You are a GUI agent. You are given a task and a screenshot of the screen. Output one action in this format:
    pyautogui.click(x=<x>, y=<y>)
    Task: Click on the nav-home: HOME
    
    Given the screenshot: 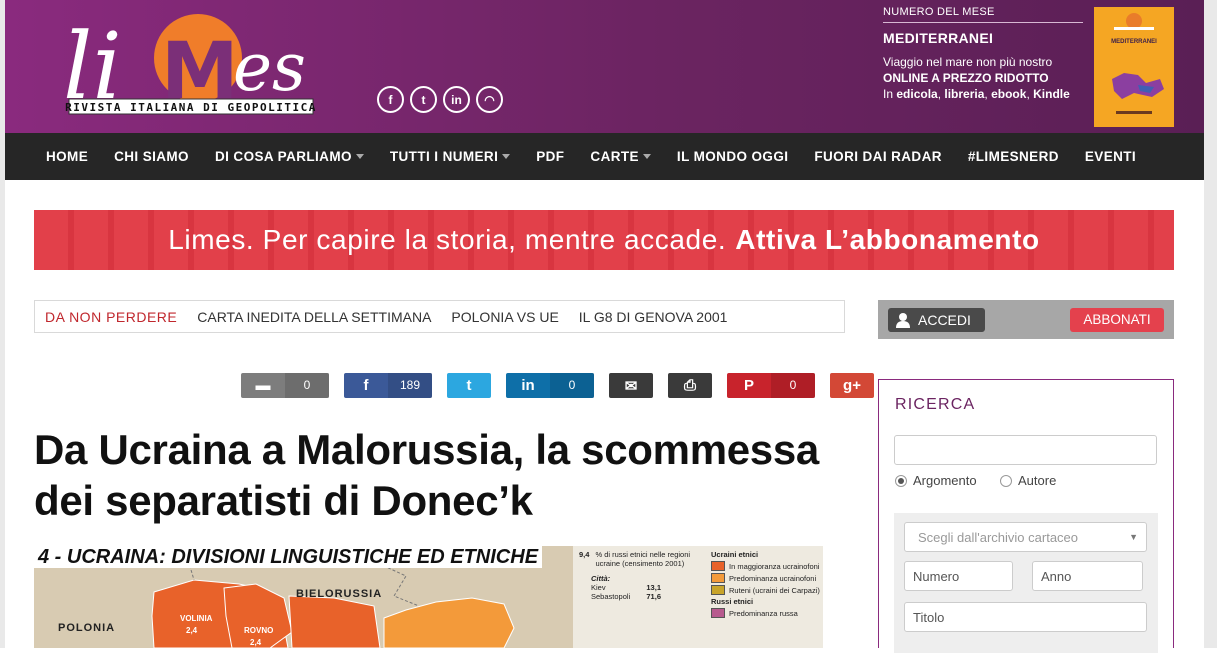 What is the action you would take?
    pyautogui.click(x=67, y=156)
    